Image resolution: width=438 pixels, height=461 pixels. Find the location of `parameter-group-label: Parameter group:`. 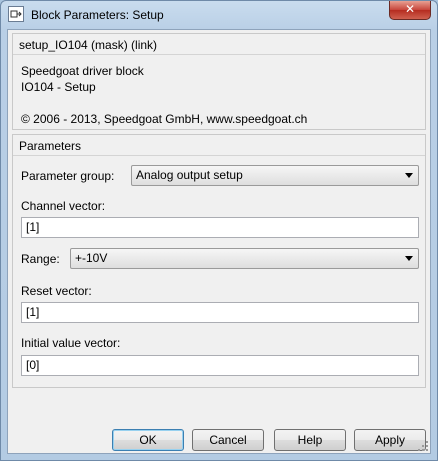

parameter-group-label: Parameter group: is located at coordinates (68, 176).